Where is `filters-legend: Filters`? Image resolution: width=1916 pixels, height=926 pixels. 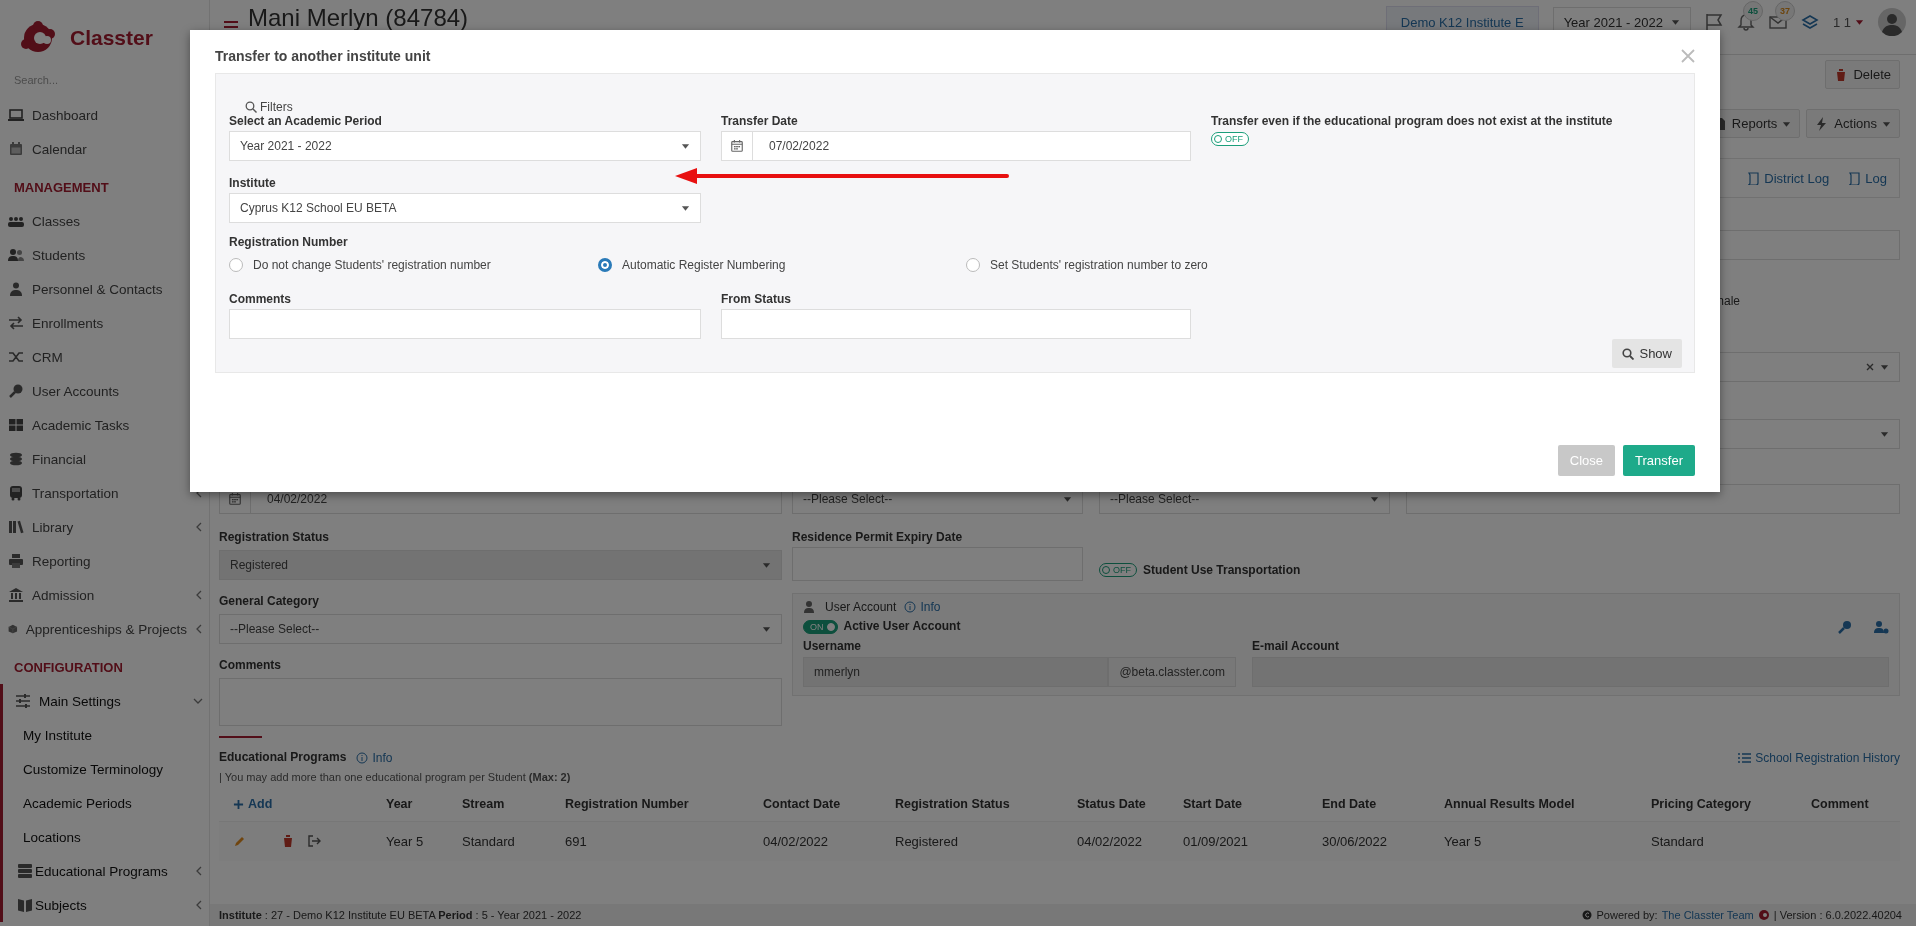
filters-legend: Filters is located at coordinates (276, 107).